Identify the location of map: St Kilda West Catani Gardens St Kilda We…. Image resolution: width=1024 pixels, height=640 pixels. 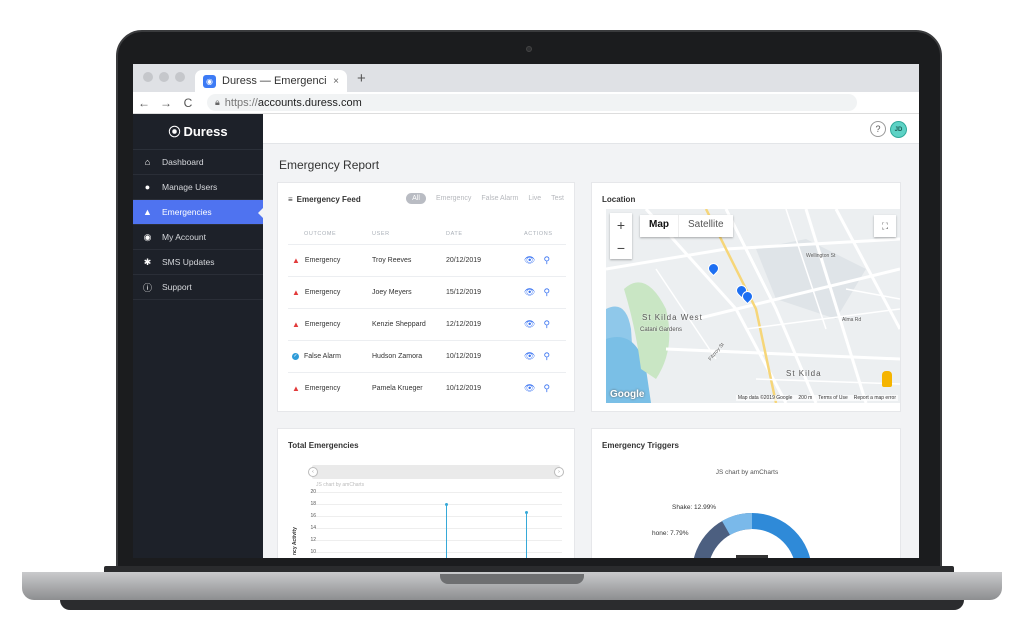
(753, 306).